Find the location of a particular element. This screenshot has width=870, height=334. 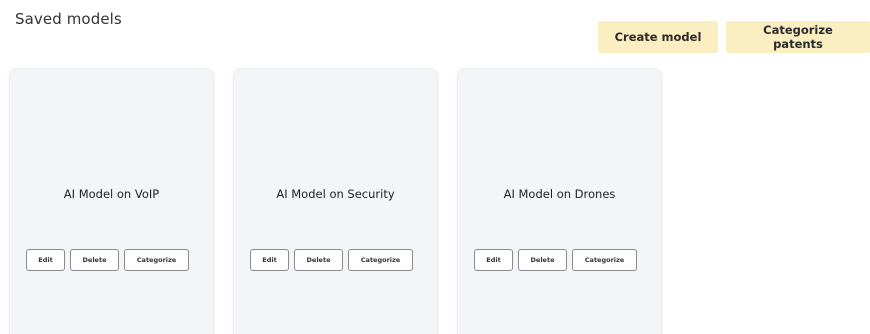

categorize-patents-button: Categorize patents is located at coordinates (798, 37).